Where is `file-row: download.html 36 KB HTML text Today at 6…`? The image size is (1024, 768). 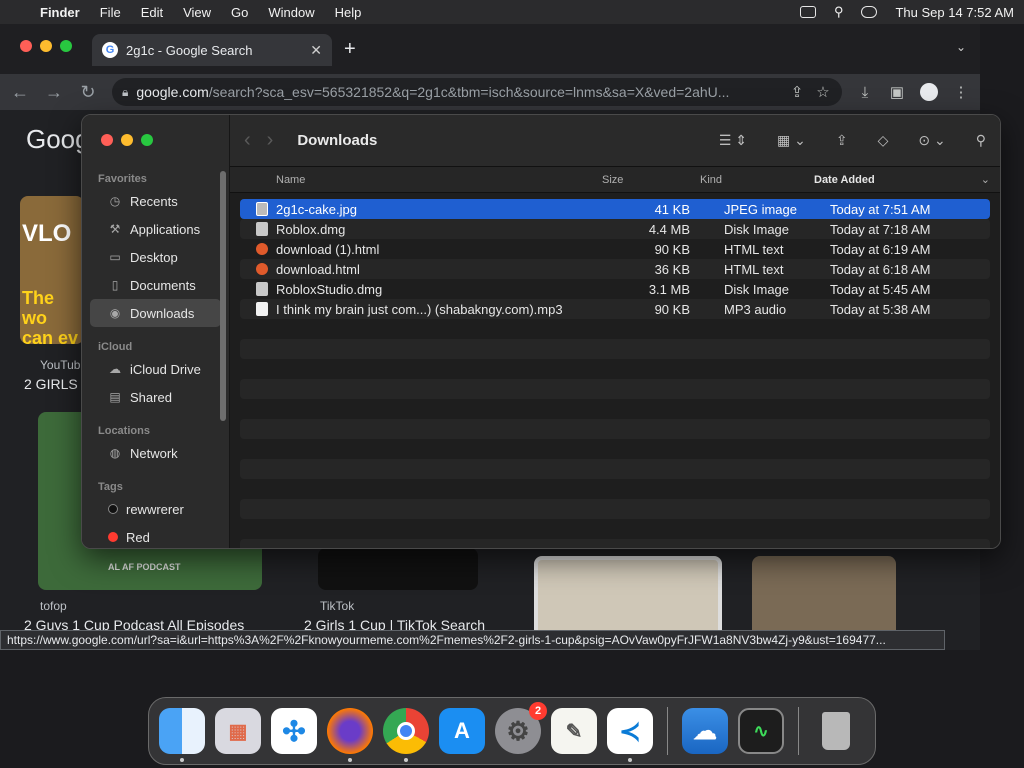 file-row: download.html 36 KB HTML text Today at 6… is located at coordinates (615, 269).